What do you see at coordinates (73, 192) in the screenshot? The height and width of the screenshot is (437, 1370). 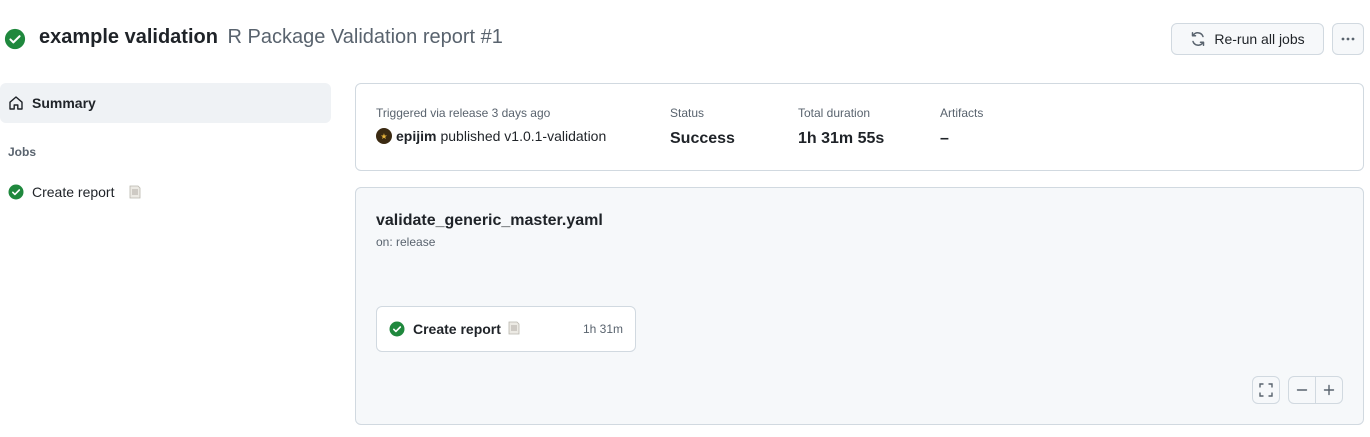 I see `job-label: Create report` at bounding box center [73, 192].